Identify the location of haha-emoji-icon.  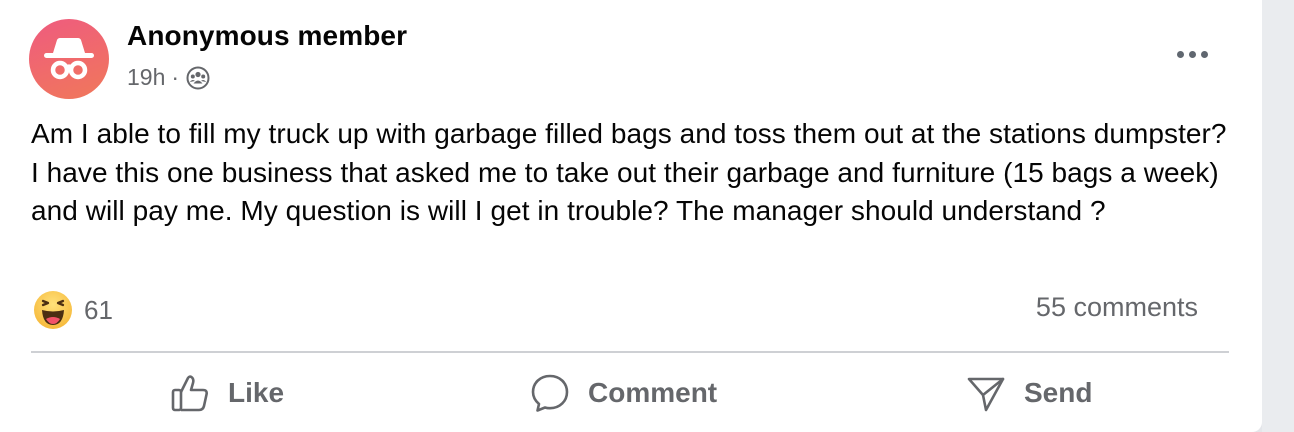
(53, 310).